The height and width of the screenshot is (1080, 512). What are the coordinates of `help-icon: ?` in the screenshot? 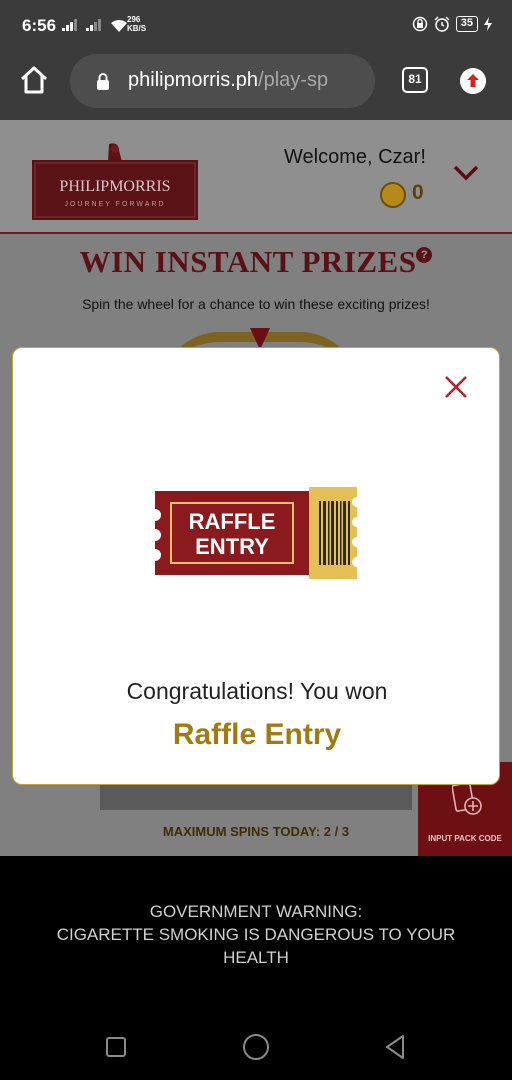 It's located at (424, 255).